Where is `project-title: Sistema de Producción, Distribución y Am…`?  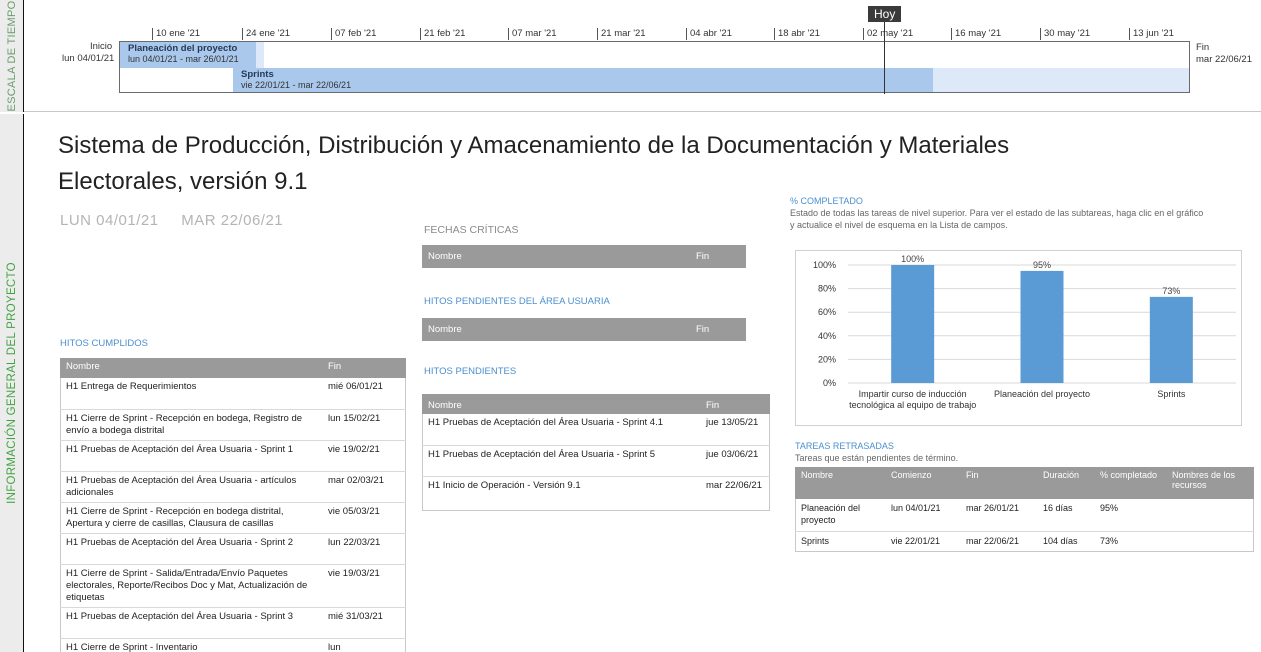
project-title: Sistema de Producción, Distribución y Am… is located at coordinates (534, 163).